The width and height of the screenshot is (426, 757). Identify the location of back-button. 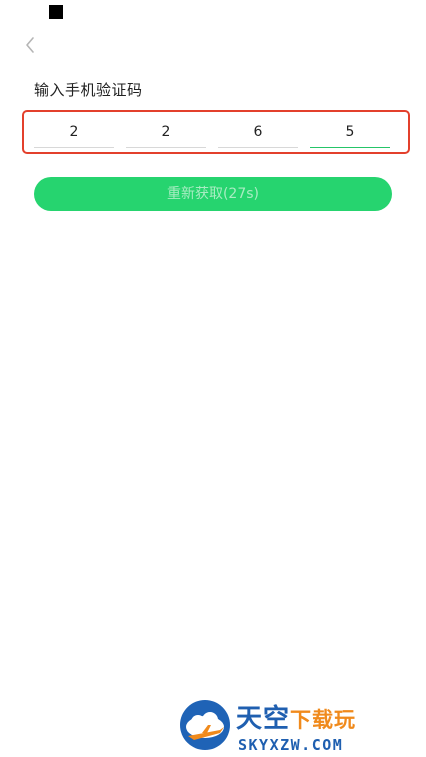
(30, 45).